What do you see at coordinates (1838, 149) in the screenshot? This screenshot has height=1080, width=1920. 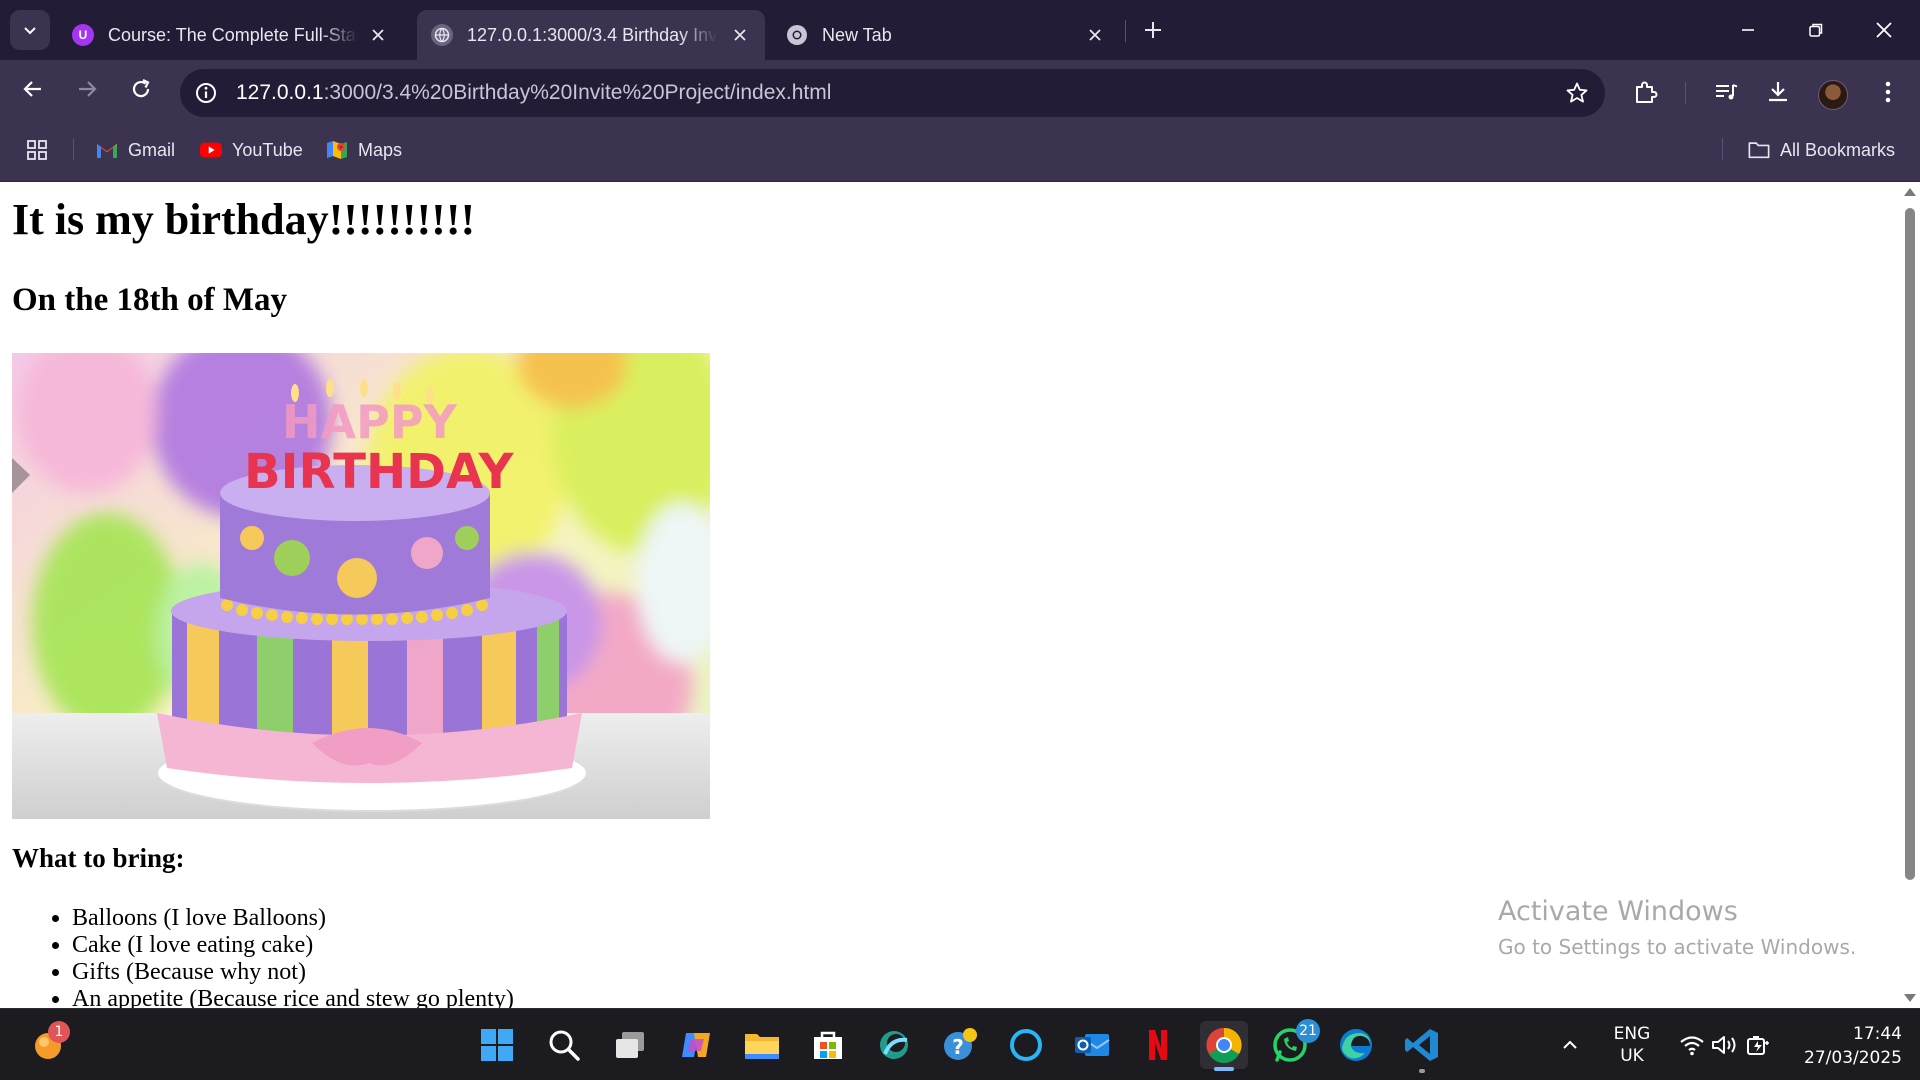 I see `all-bookmarks-label: All Bookmarks` at bounding box center [1838, 149].